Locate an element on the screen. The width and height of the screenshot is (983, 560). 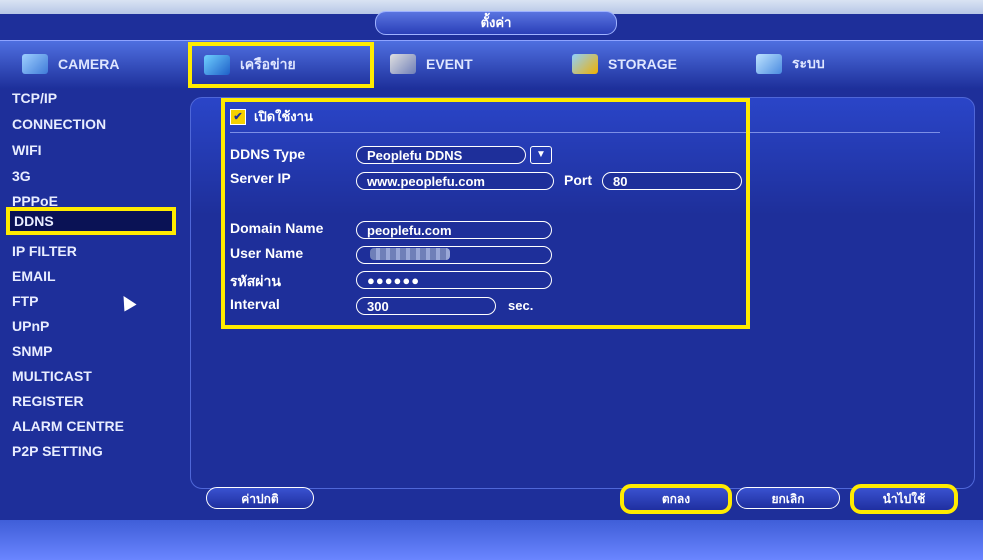
event-icon is located at coordinates (403, 64).